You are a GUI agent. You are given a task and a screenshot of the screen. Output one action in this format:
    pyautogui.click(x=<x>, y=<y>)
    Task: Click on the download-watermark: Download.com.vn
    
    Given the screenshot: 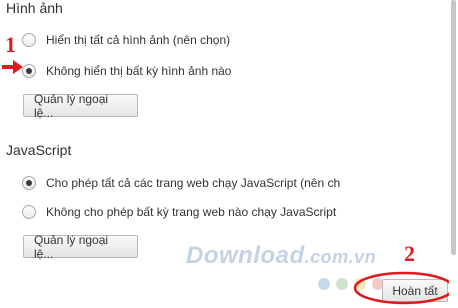 What is the action you would take?
    pyautogui.click(x=281, y=256)
    